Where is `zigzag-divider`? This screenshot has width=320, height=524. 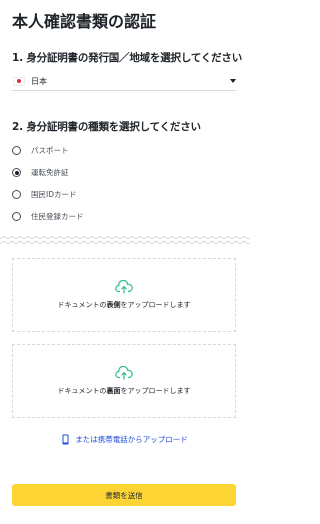
zigzag-divider is located at coordinates (125, 240).